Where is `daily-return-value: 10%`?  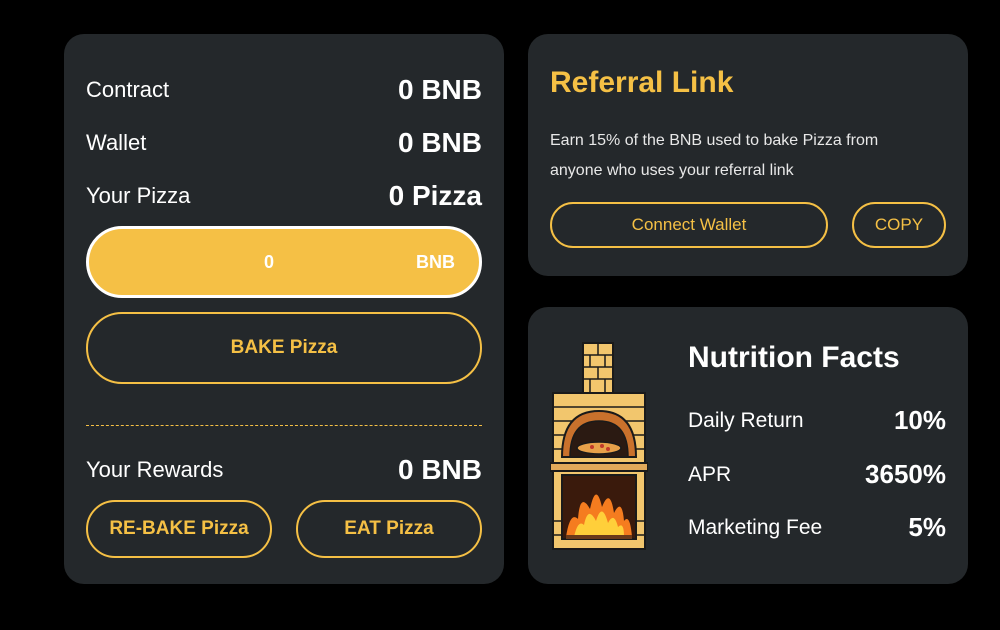
daily-return-value: 10% is located at coordinates (919, 420).